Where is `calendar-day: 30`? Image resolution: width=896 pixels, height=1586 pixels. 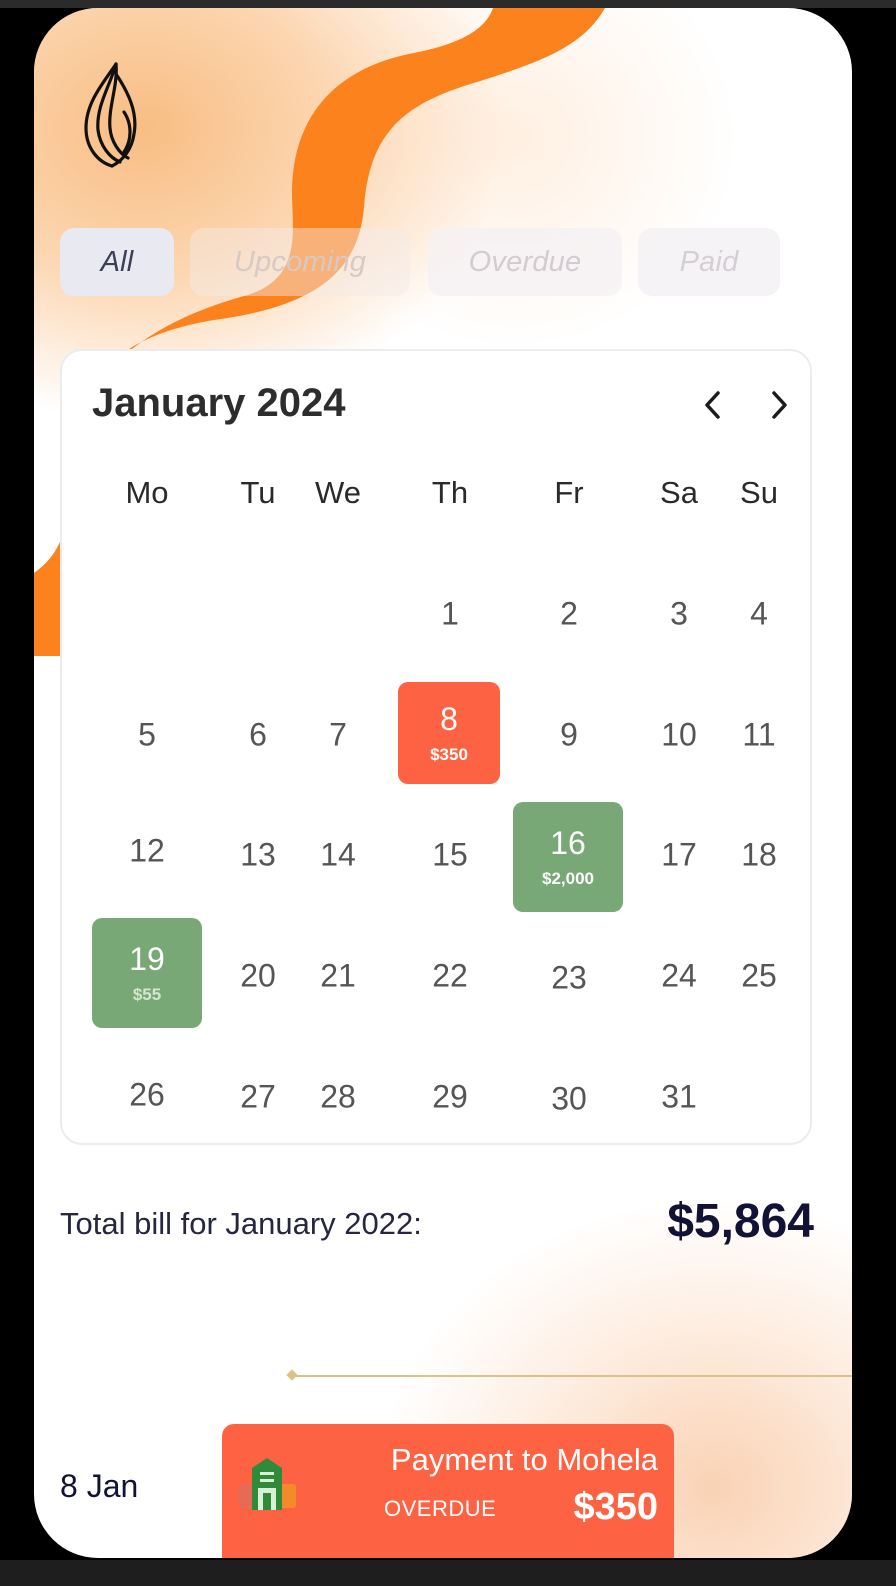
calendar-day: 30 is located at coordinates (569, 1099).